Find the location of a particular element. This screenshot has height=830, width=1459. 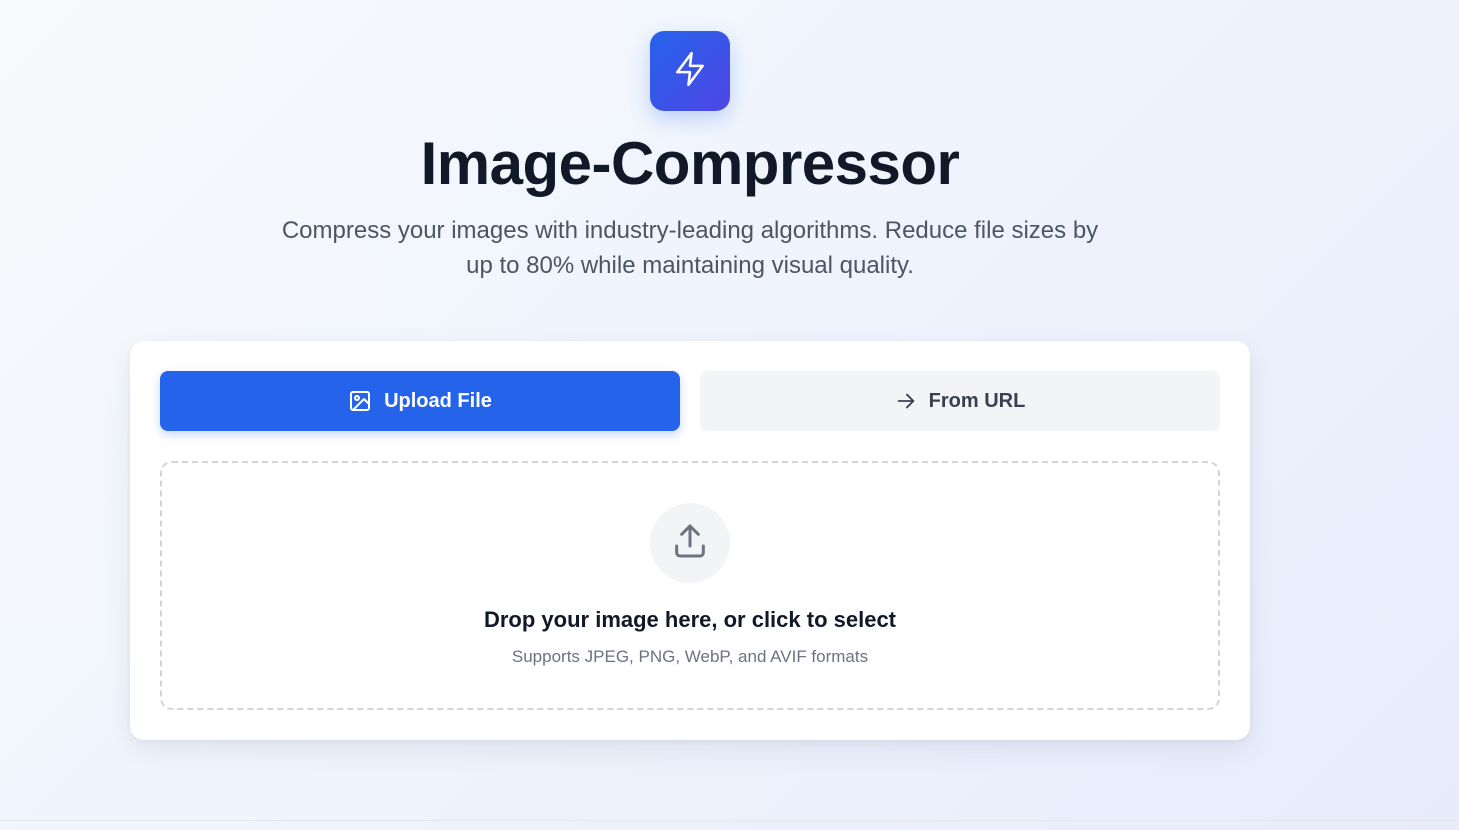

tab-upload-file-label: Upload File is located at coordinates (438, 400).